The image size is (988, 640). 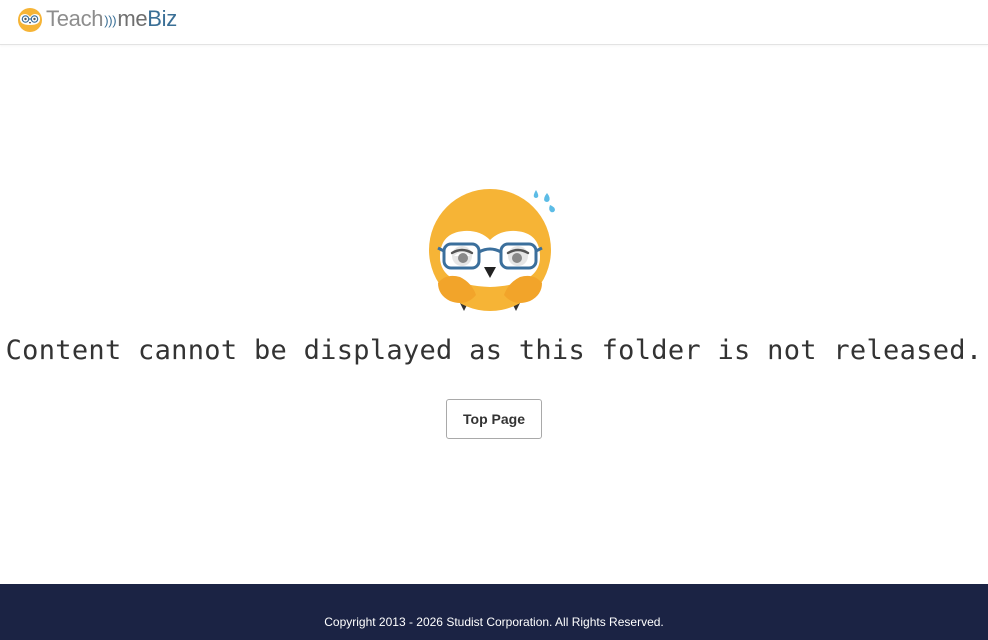 I want to click on top-page-button: Top Page, so click(x=494, y=419).